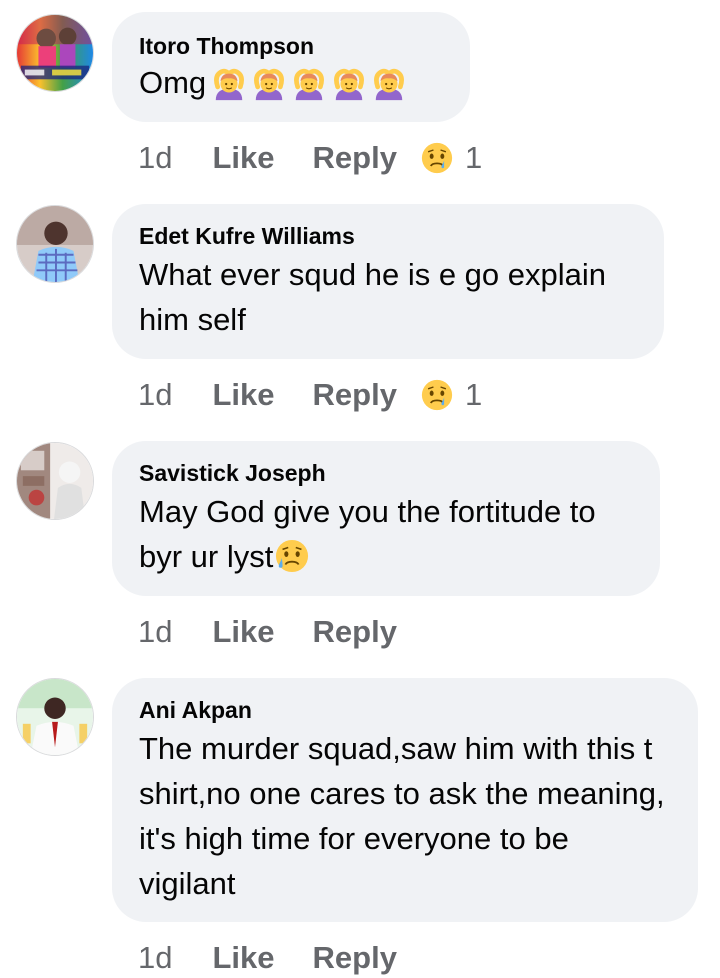 The height and width of the screenshot is (978, 720). I want to click on comment-author: Itoro Thompson, so click(290, 46).